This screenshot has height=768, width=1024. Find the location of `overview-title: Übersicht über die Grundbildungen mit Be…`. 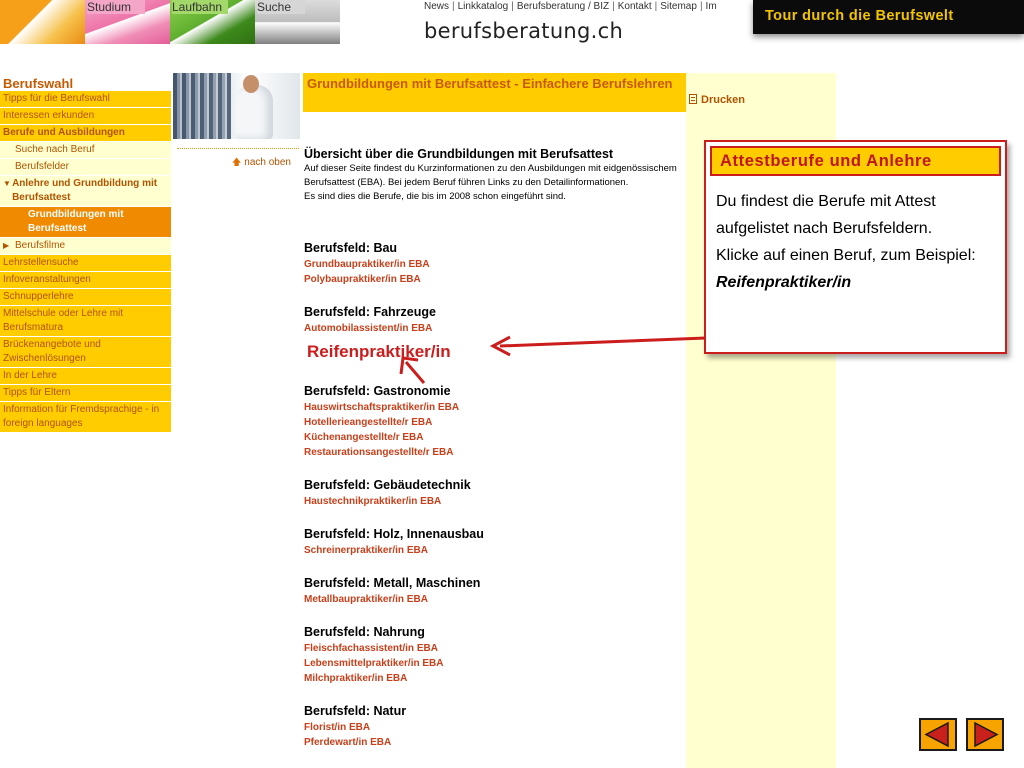

overview-title: Übersicht über die Grundbildungen mit Be… is located at coordinates (459, 154).